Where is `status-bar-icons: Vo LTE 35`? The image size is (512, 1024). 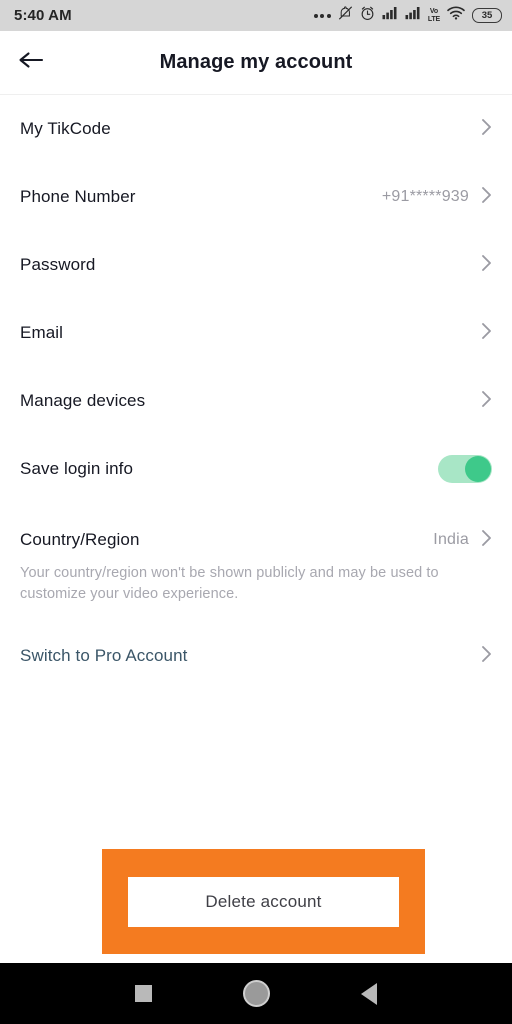
status-bar-icons: Vo LTE 35 is located at coordinates (407, 15).